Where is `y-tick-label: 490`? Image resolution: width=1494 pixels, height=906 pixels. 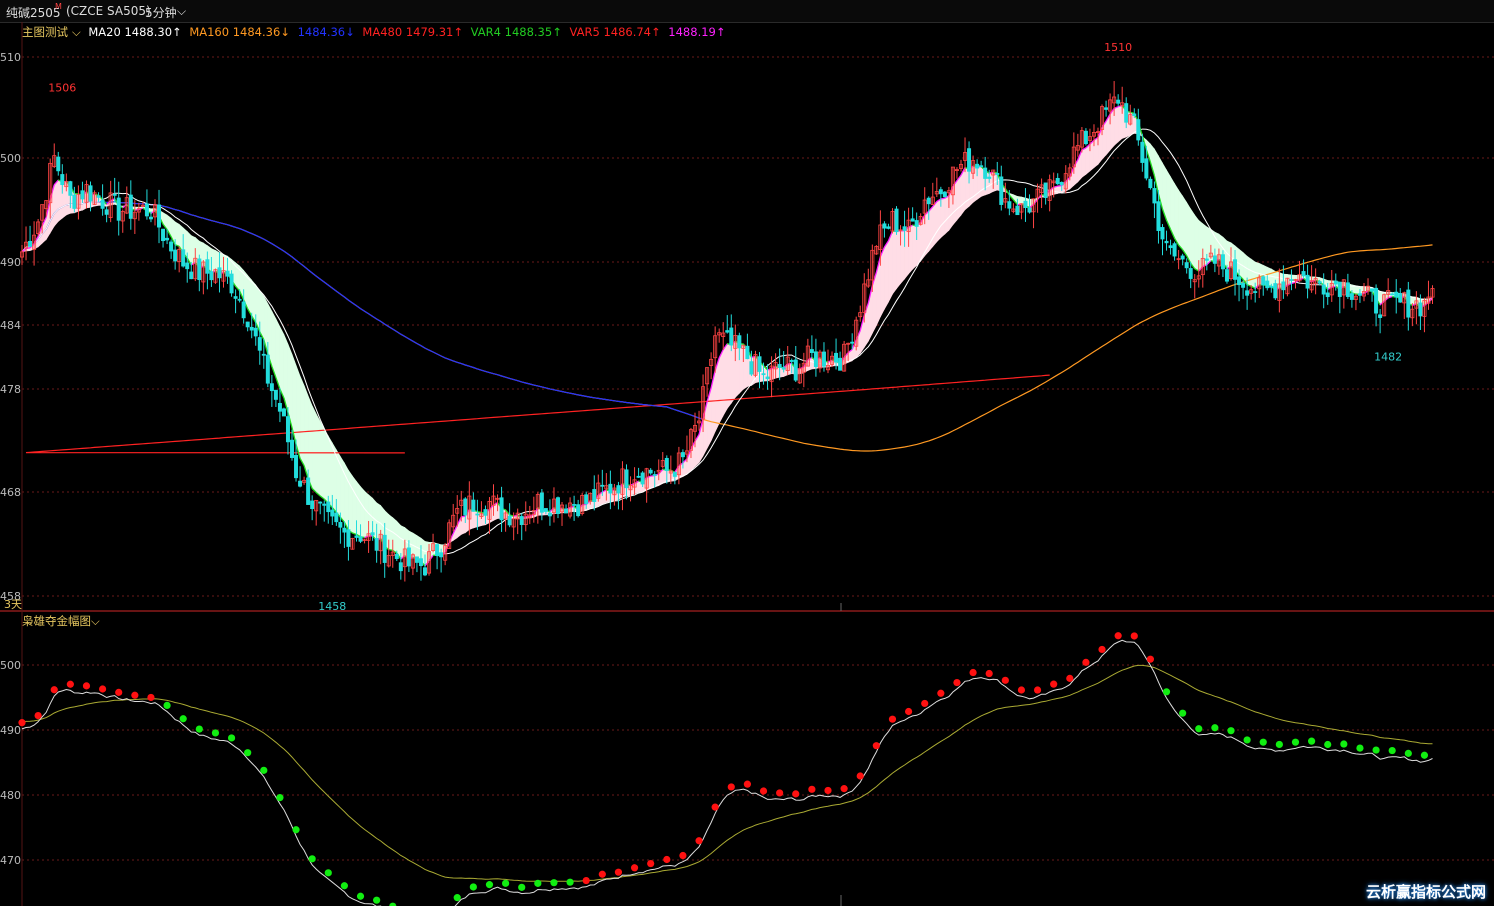 y-tick-label: 490 is located at coordinates (10, 262).